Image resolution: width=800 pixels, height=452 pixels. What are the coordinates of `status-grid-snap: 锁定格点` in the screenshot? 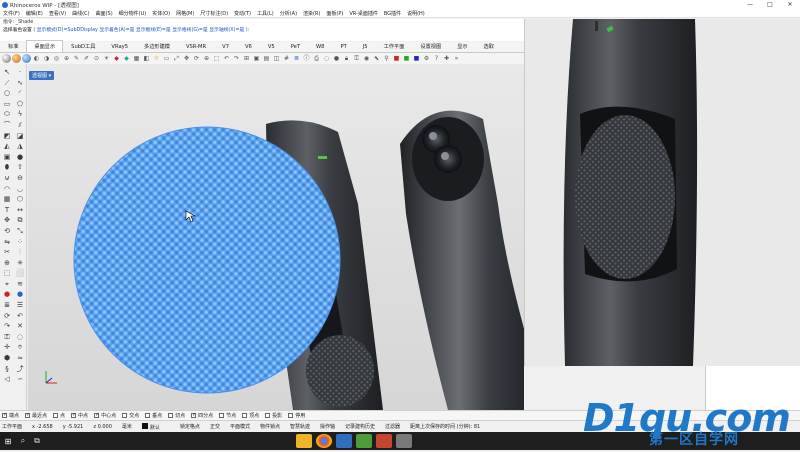 It's located at (190, 426).